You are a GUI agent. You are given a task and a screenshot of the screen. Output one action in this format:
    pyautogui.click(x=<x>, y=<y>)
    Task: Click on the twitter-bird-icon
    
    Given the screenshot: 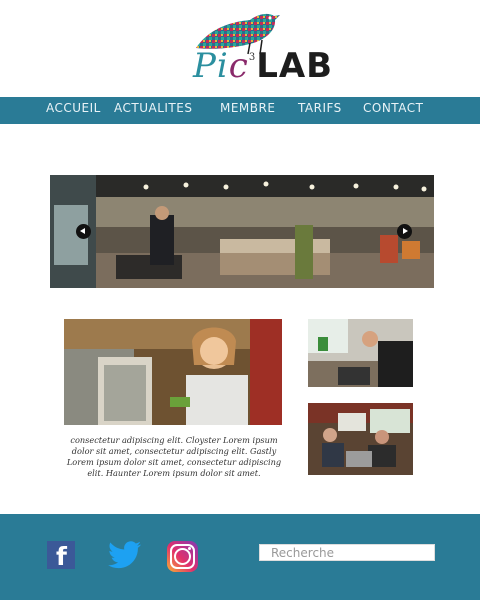 What is the action you would take?
    pyautogui.click(x=124, y=555)
    